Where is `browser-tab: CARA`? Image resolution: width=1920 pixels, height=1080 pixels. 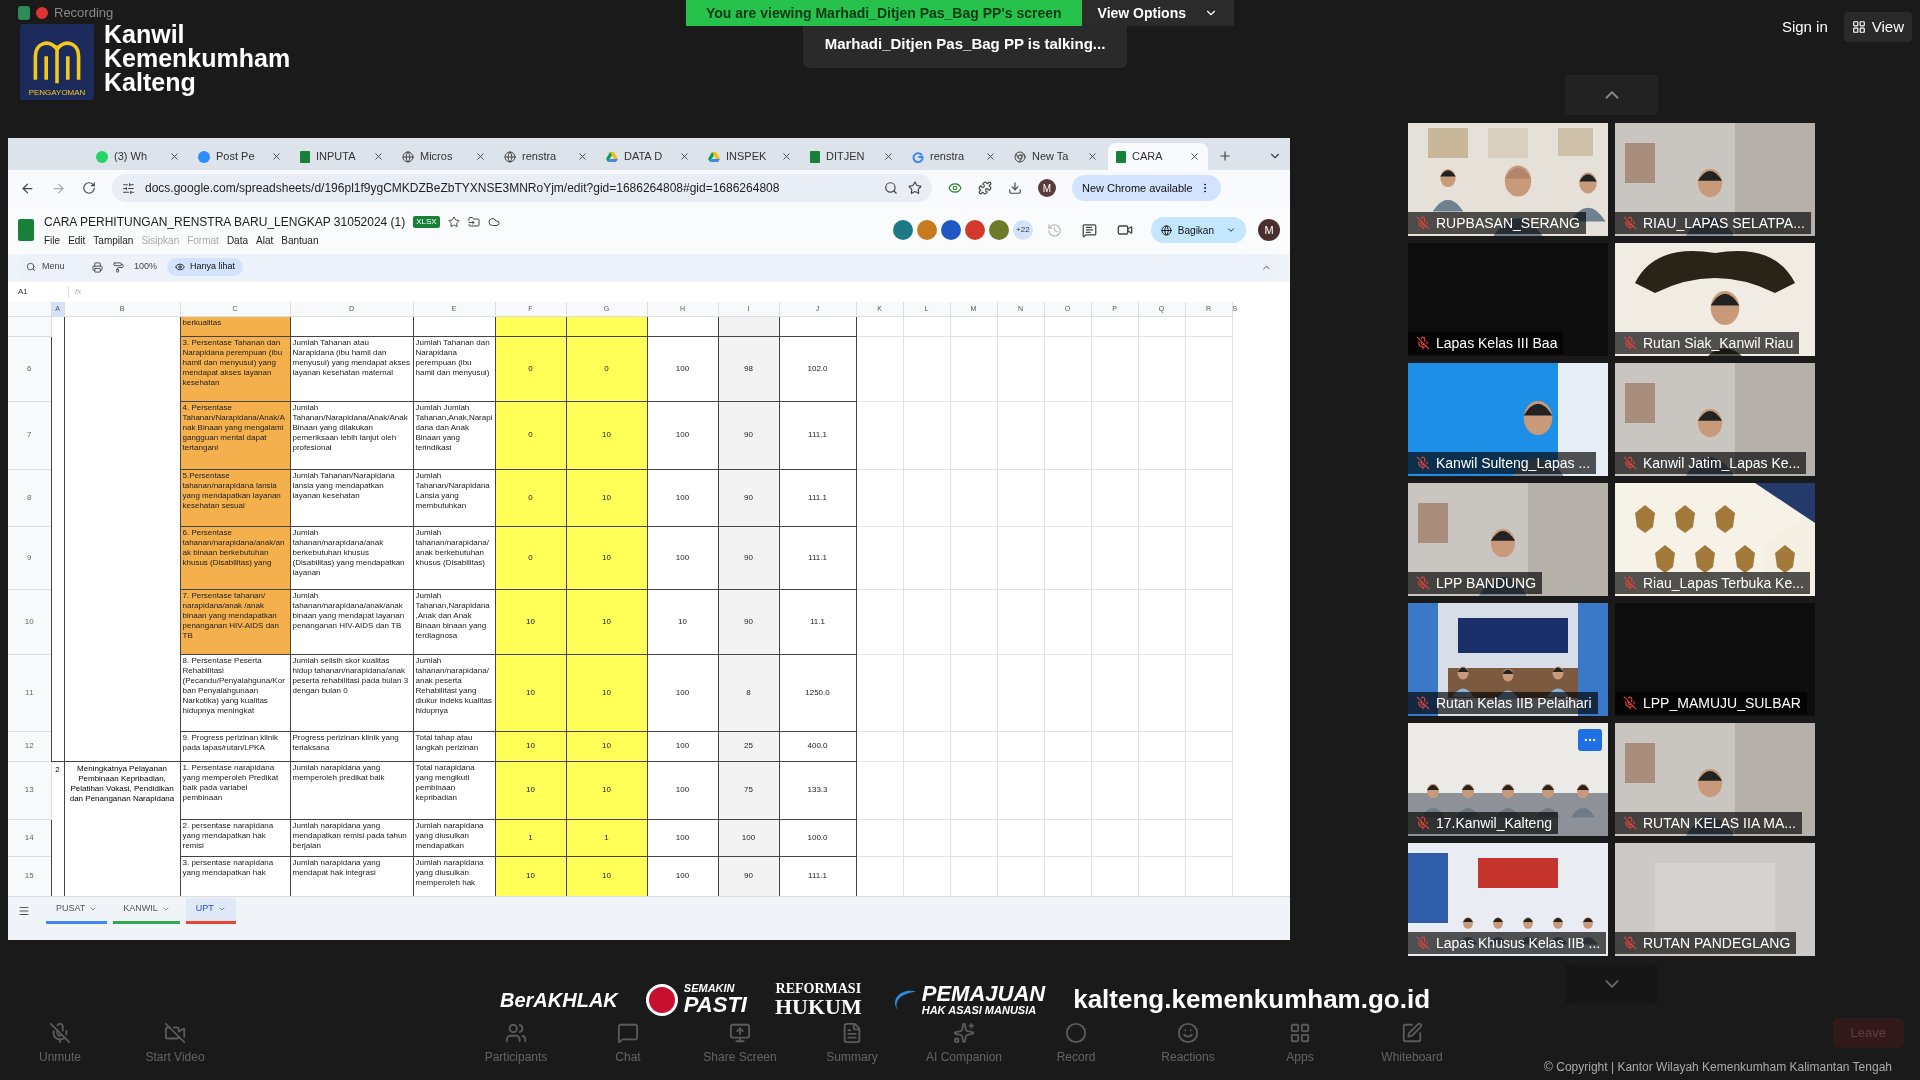
browser-tab: CARA is located at coordinates (1158, 156).